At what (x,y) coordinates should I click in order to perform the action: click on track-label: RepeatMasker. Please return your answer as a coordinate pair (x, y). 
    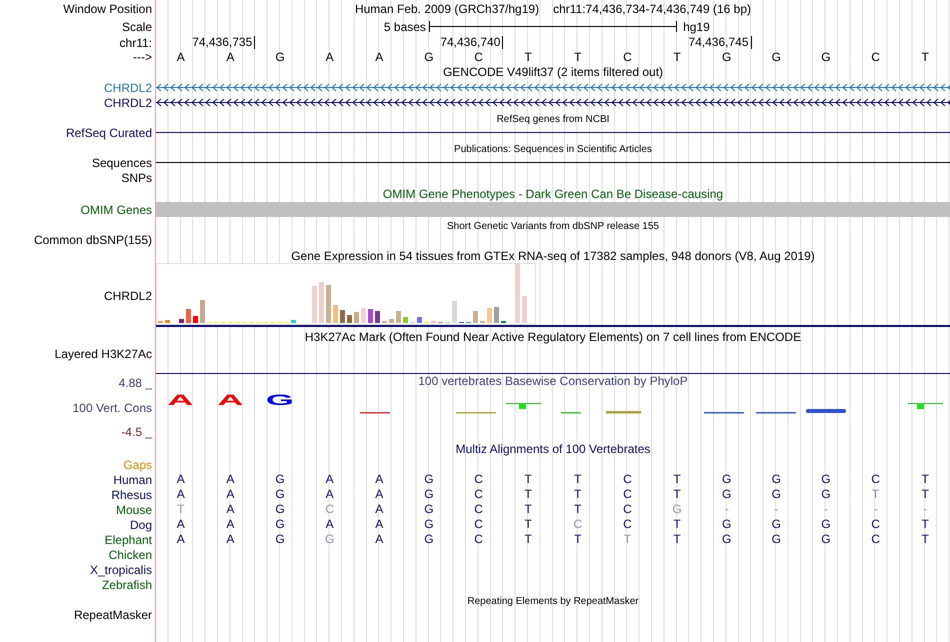
    Looking at the image, I should click on (113, 615).